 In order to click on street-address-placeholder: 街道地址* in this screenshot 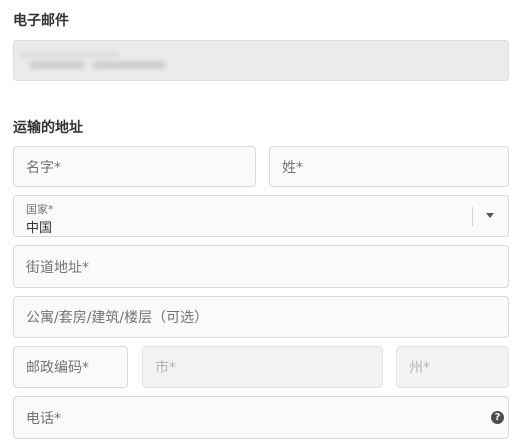, I will do `click(57, 267)`.